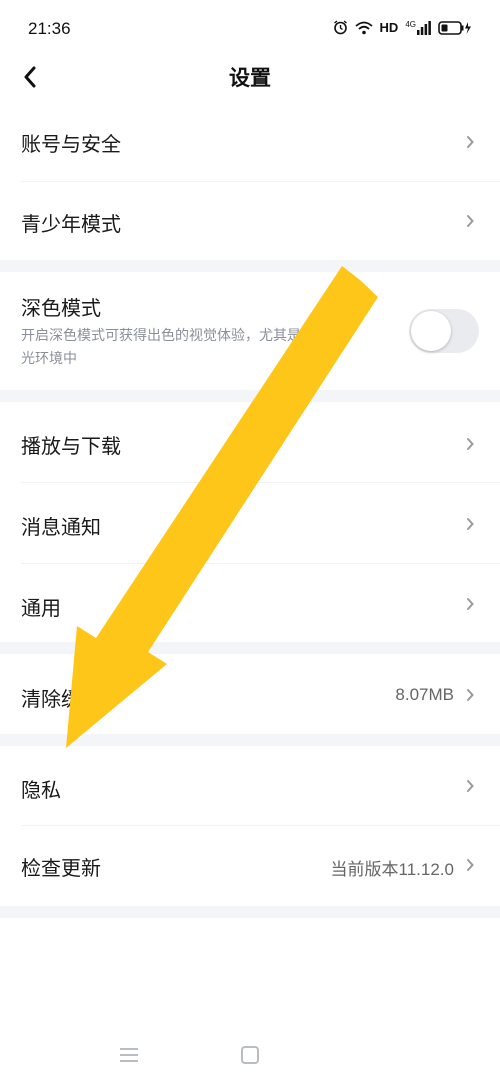 This screenshot has height=1084, width=500. I want to click on home-button, so click(250, 1055).